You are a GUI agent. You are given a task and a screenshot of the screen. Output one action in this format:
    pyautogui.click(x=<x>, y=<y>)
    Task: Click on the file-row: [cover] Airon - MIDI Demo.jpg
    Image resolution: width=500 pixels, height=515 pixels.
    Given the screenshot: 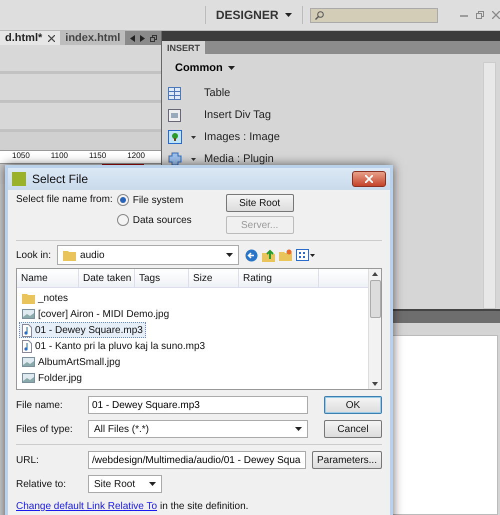 What is the action you would take?
    pyautogui.click(x=95, y=314)
    